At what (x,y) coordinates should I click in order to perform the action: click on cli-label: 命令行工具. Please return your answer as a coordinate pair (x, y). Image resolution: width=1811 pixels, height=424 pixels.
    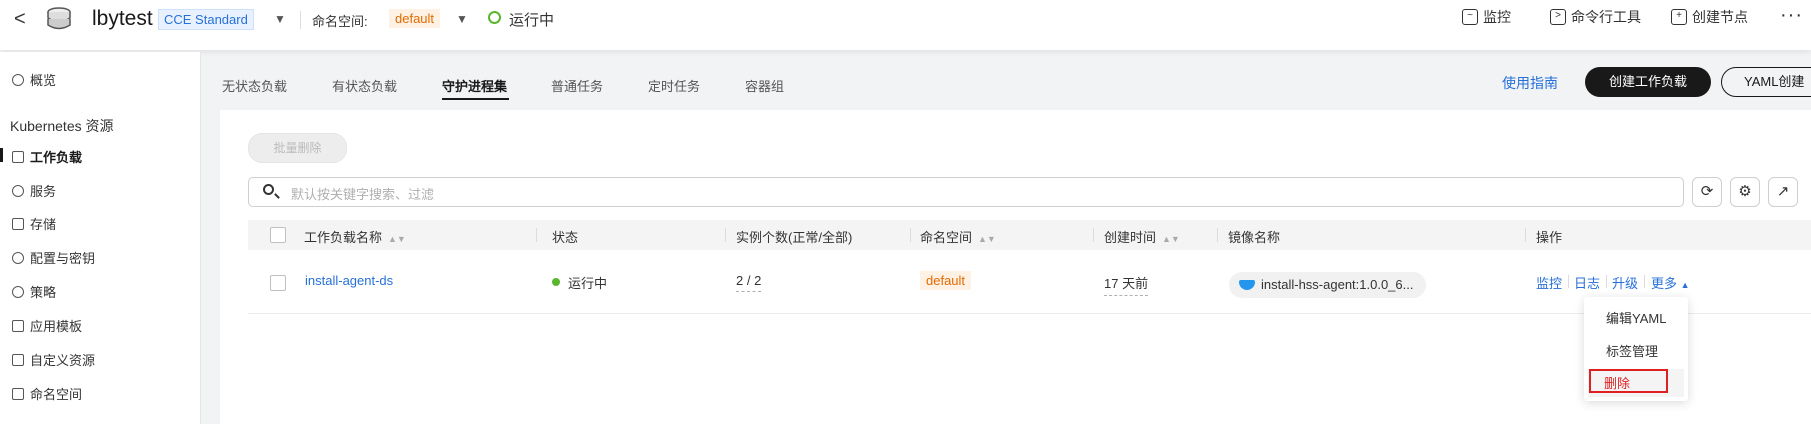
    Looking at the image, I should click on (1606, 17).